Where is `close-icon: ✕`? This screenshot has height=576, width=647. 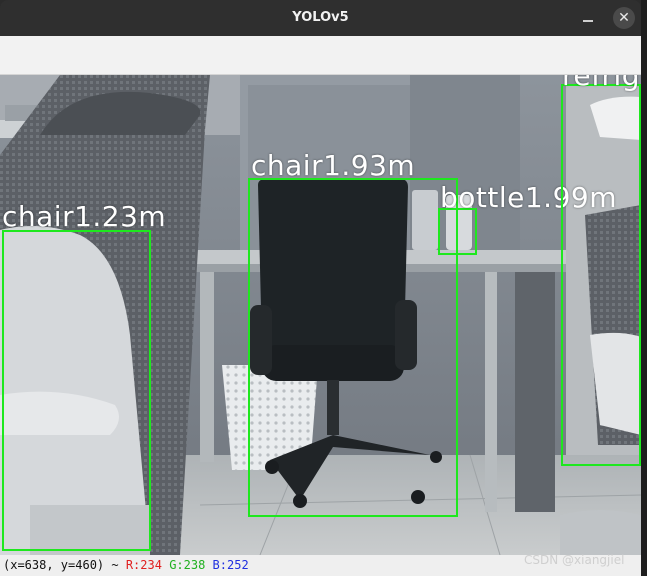
close-icon: ✕ is located at coordinates (624, 18).